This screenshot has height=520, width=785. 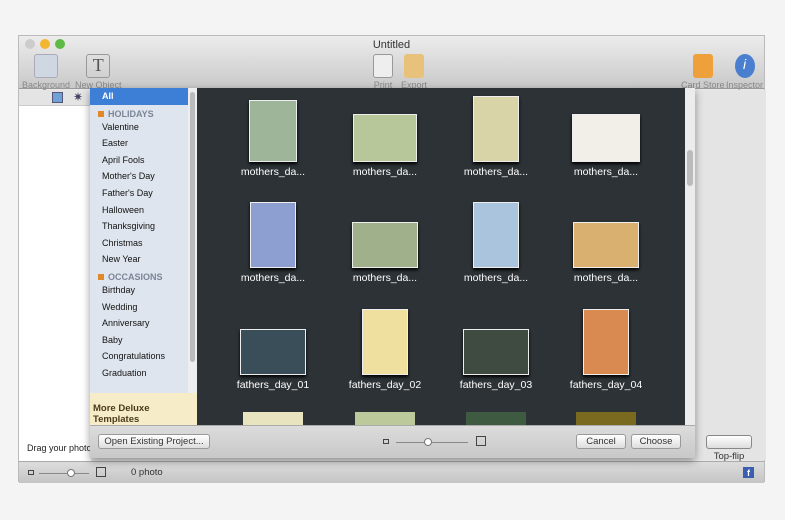 What do you see at coordinates (496, 385) in the screenshot?
I see `template-label: fathers_day_03` at bounding box center [496, 385].